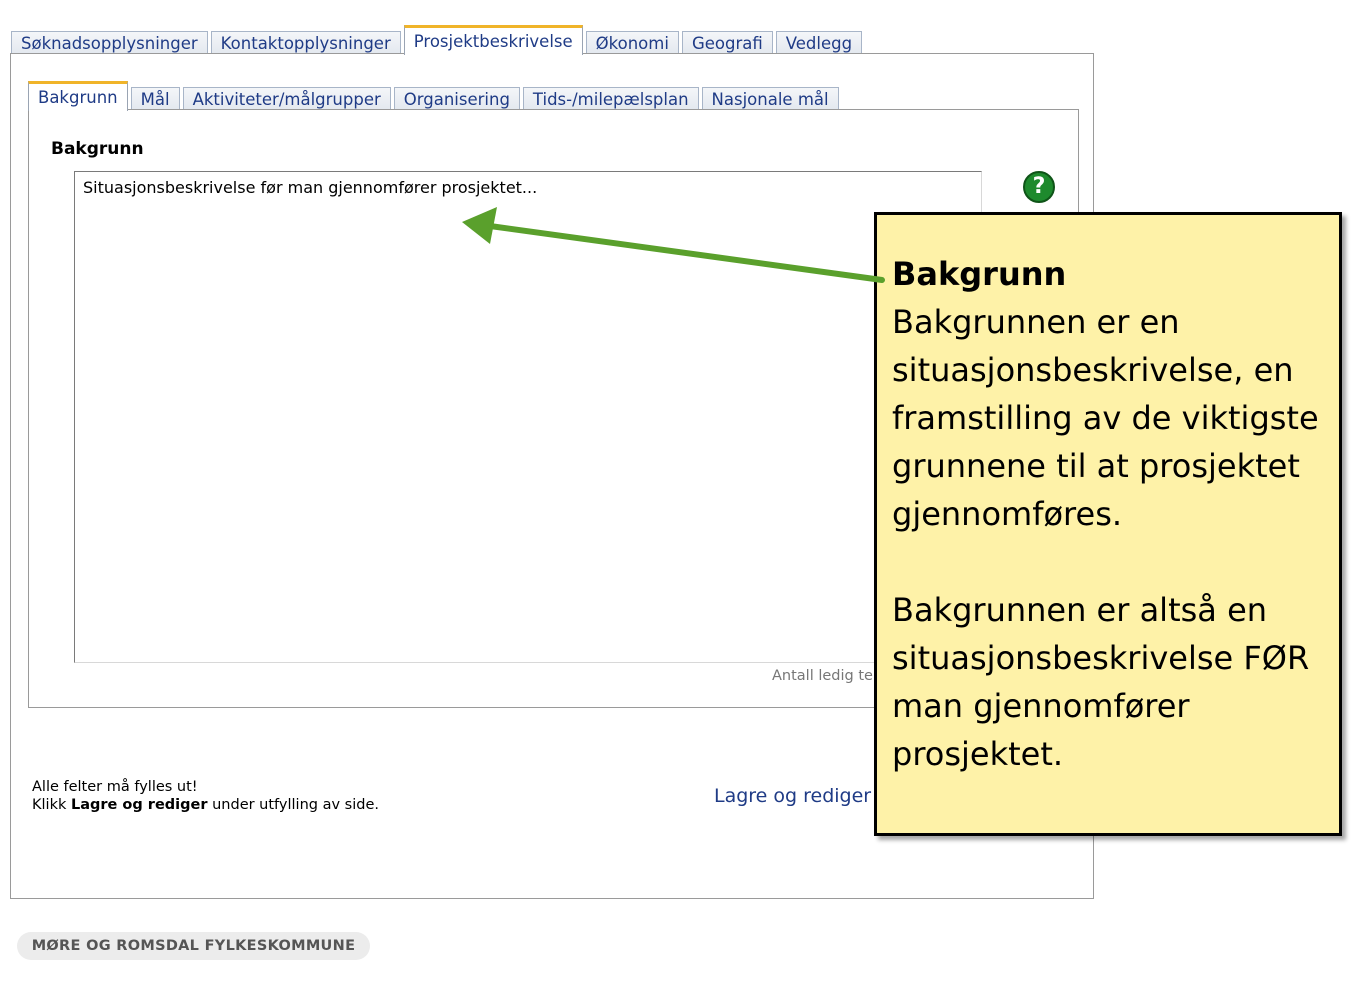 This screenshot has width=1367, height=994. What do you see at coordinates (155, 98) in the screenshot?
I see `tab-mal: Mål` at bounding box center [155, 98].